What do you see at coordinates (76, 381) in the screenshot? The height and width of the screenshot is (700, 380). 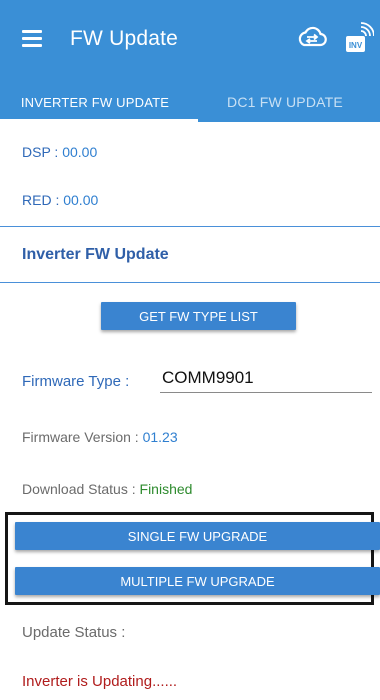 I see `firmware-type-label: Firmware Type :` at bounding box center [76, 381].